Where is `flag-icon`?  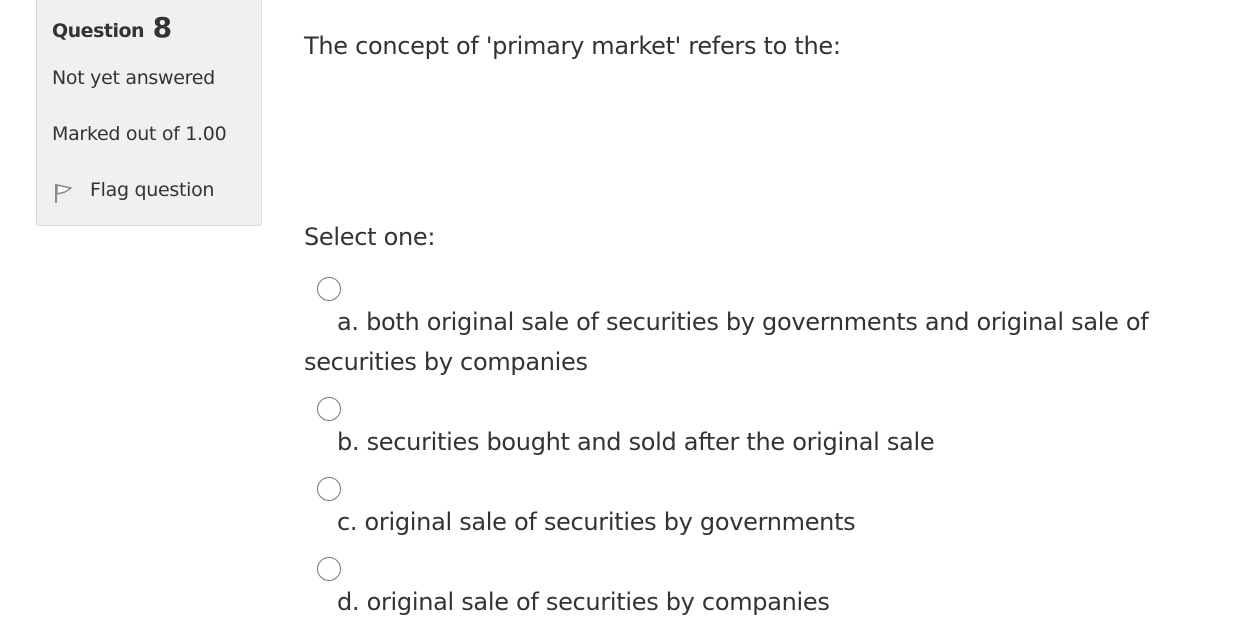 flag-icon is located at coordinates (63, 193).